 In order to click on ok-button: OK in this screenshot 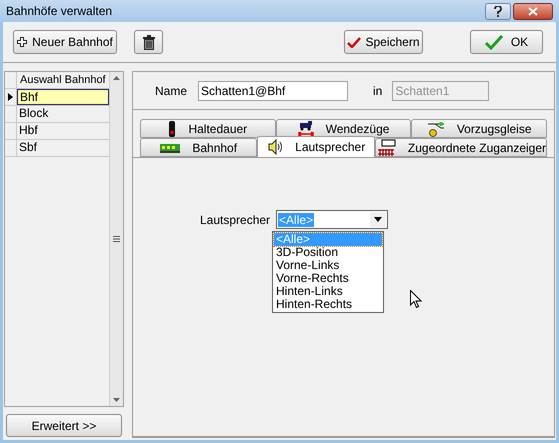, I will do `click(506, 42)`.